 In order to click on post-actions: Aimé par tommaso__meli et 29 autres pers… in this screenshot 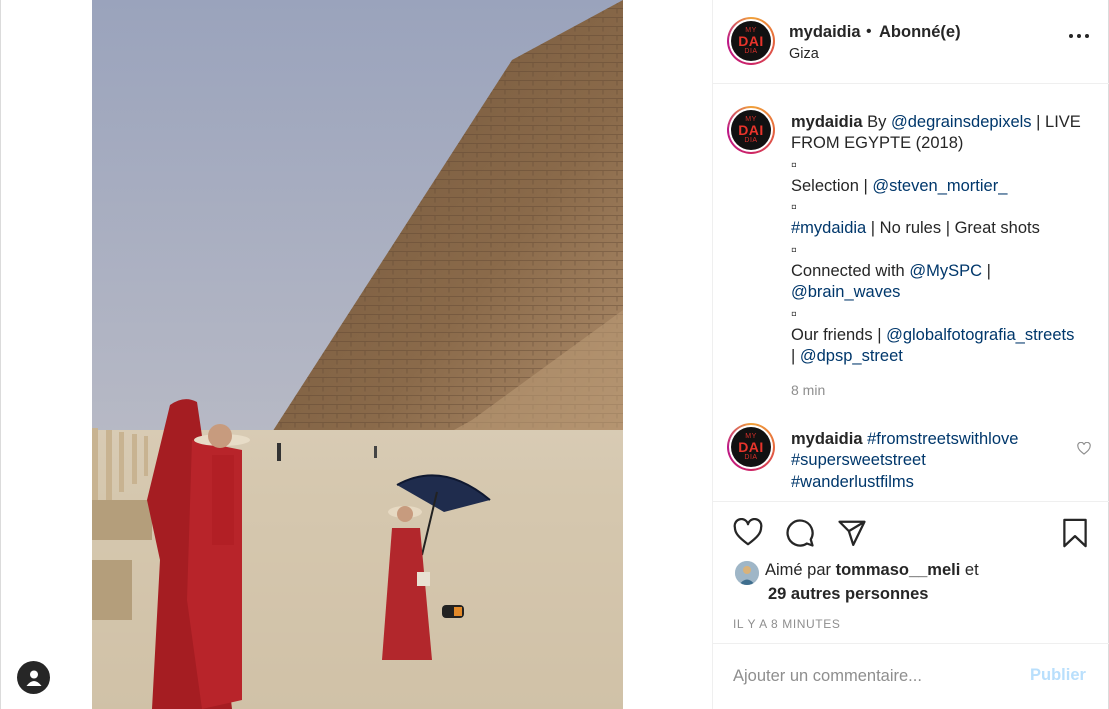, I will do `click(911, 572)`.